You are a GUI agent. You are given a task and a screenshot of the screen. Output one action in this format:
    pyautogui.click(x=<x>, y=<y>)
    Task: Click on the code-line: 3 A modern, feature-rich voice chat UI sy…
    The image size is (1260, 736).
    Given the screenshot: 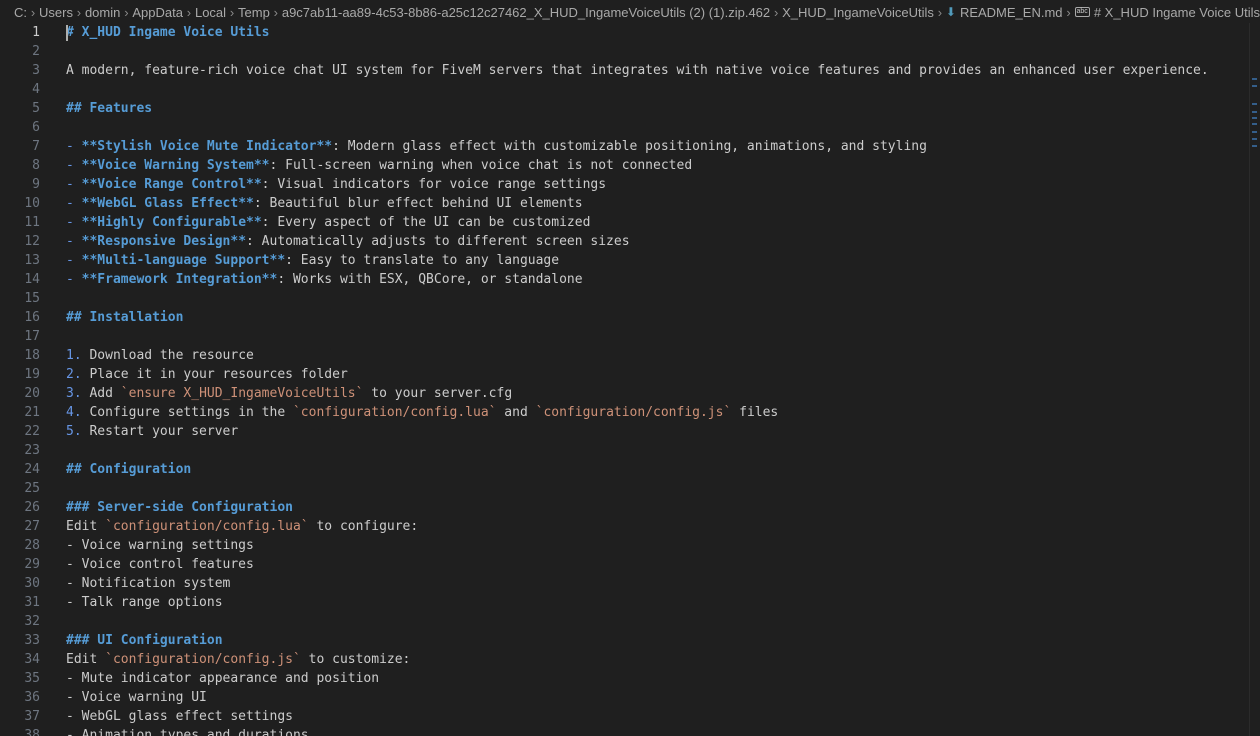 What is the action you would take?
    pyautogui.click(x=625, y=70)
    